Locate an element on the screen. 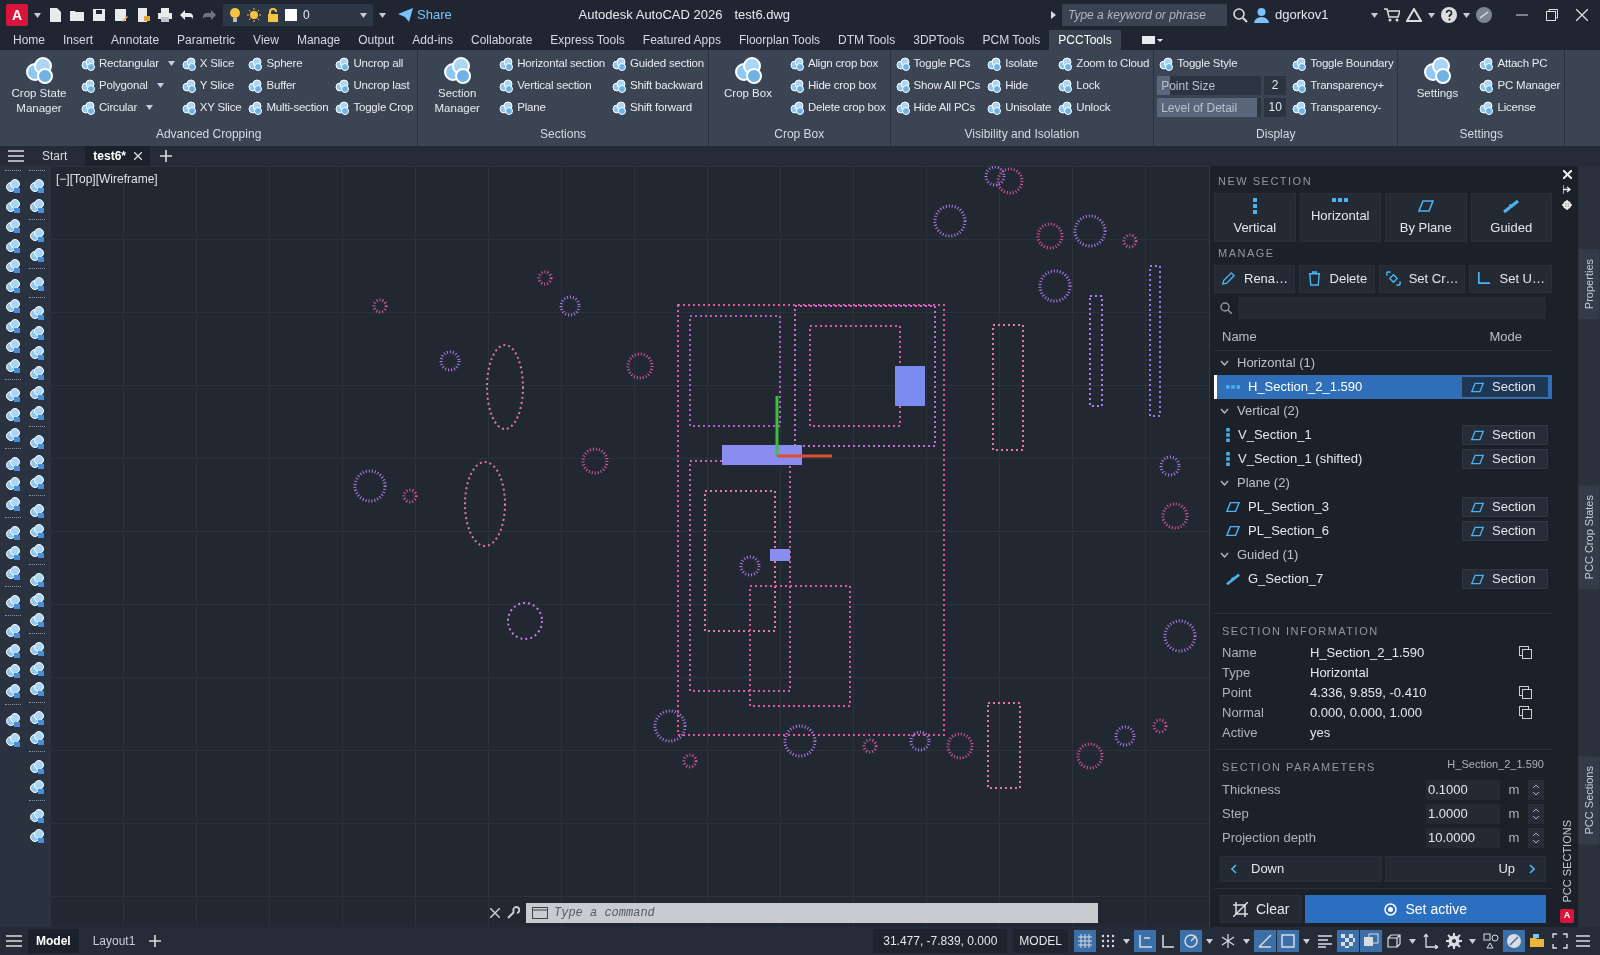  ribbon-button: Multi-section is located at coordinates (288, 107).